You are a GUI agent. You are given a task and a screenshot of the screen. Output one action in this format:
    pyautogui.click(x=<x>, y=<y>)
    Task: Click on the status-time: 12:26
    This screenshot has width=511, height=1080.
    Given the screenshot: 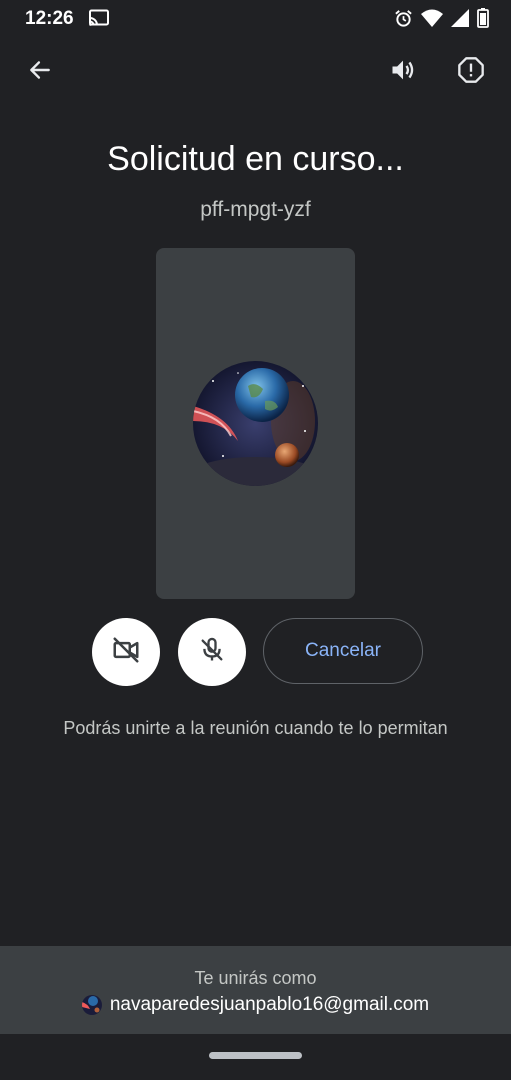 What is the action you would take?
    pyautogui.click(x=49, y=18)
    